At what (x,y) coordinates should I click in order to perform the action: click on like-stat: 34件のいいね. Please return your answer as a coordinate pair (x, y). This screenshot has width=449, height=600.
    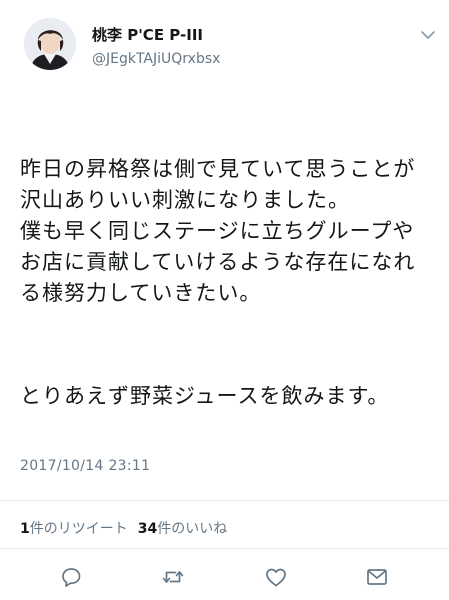
    Looking at the image, I should click on (182, 529).